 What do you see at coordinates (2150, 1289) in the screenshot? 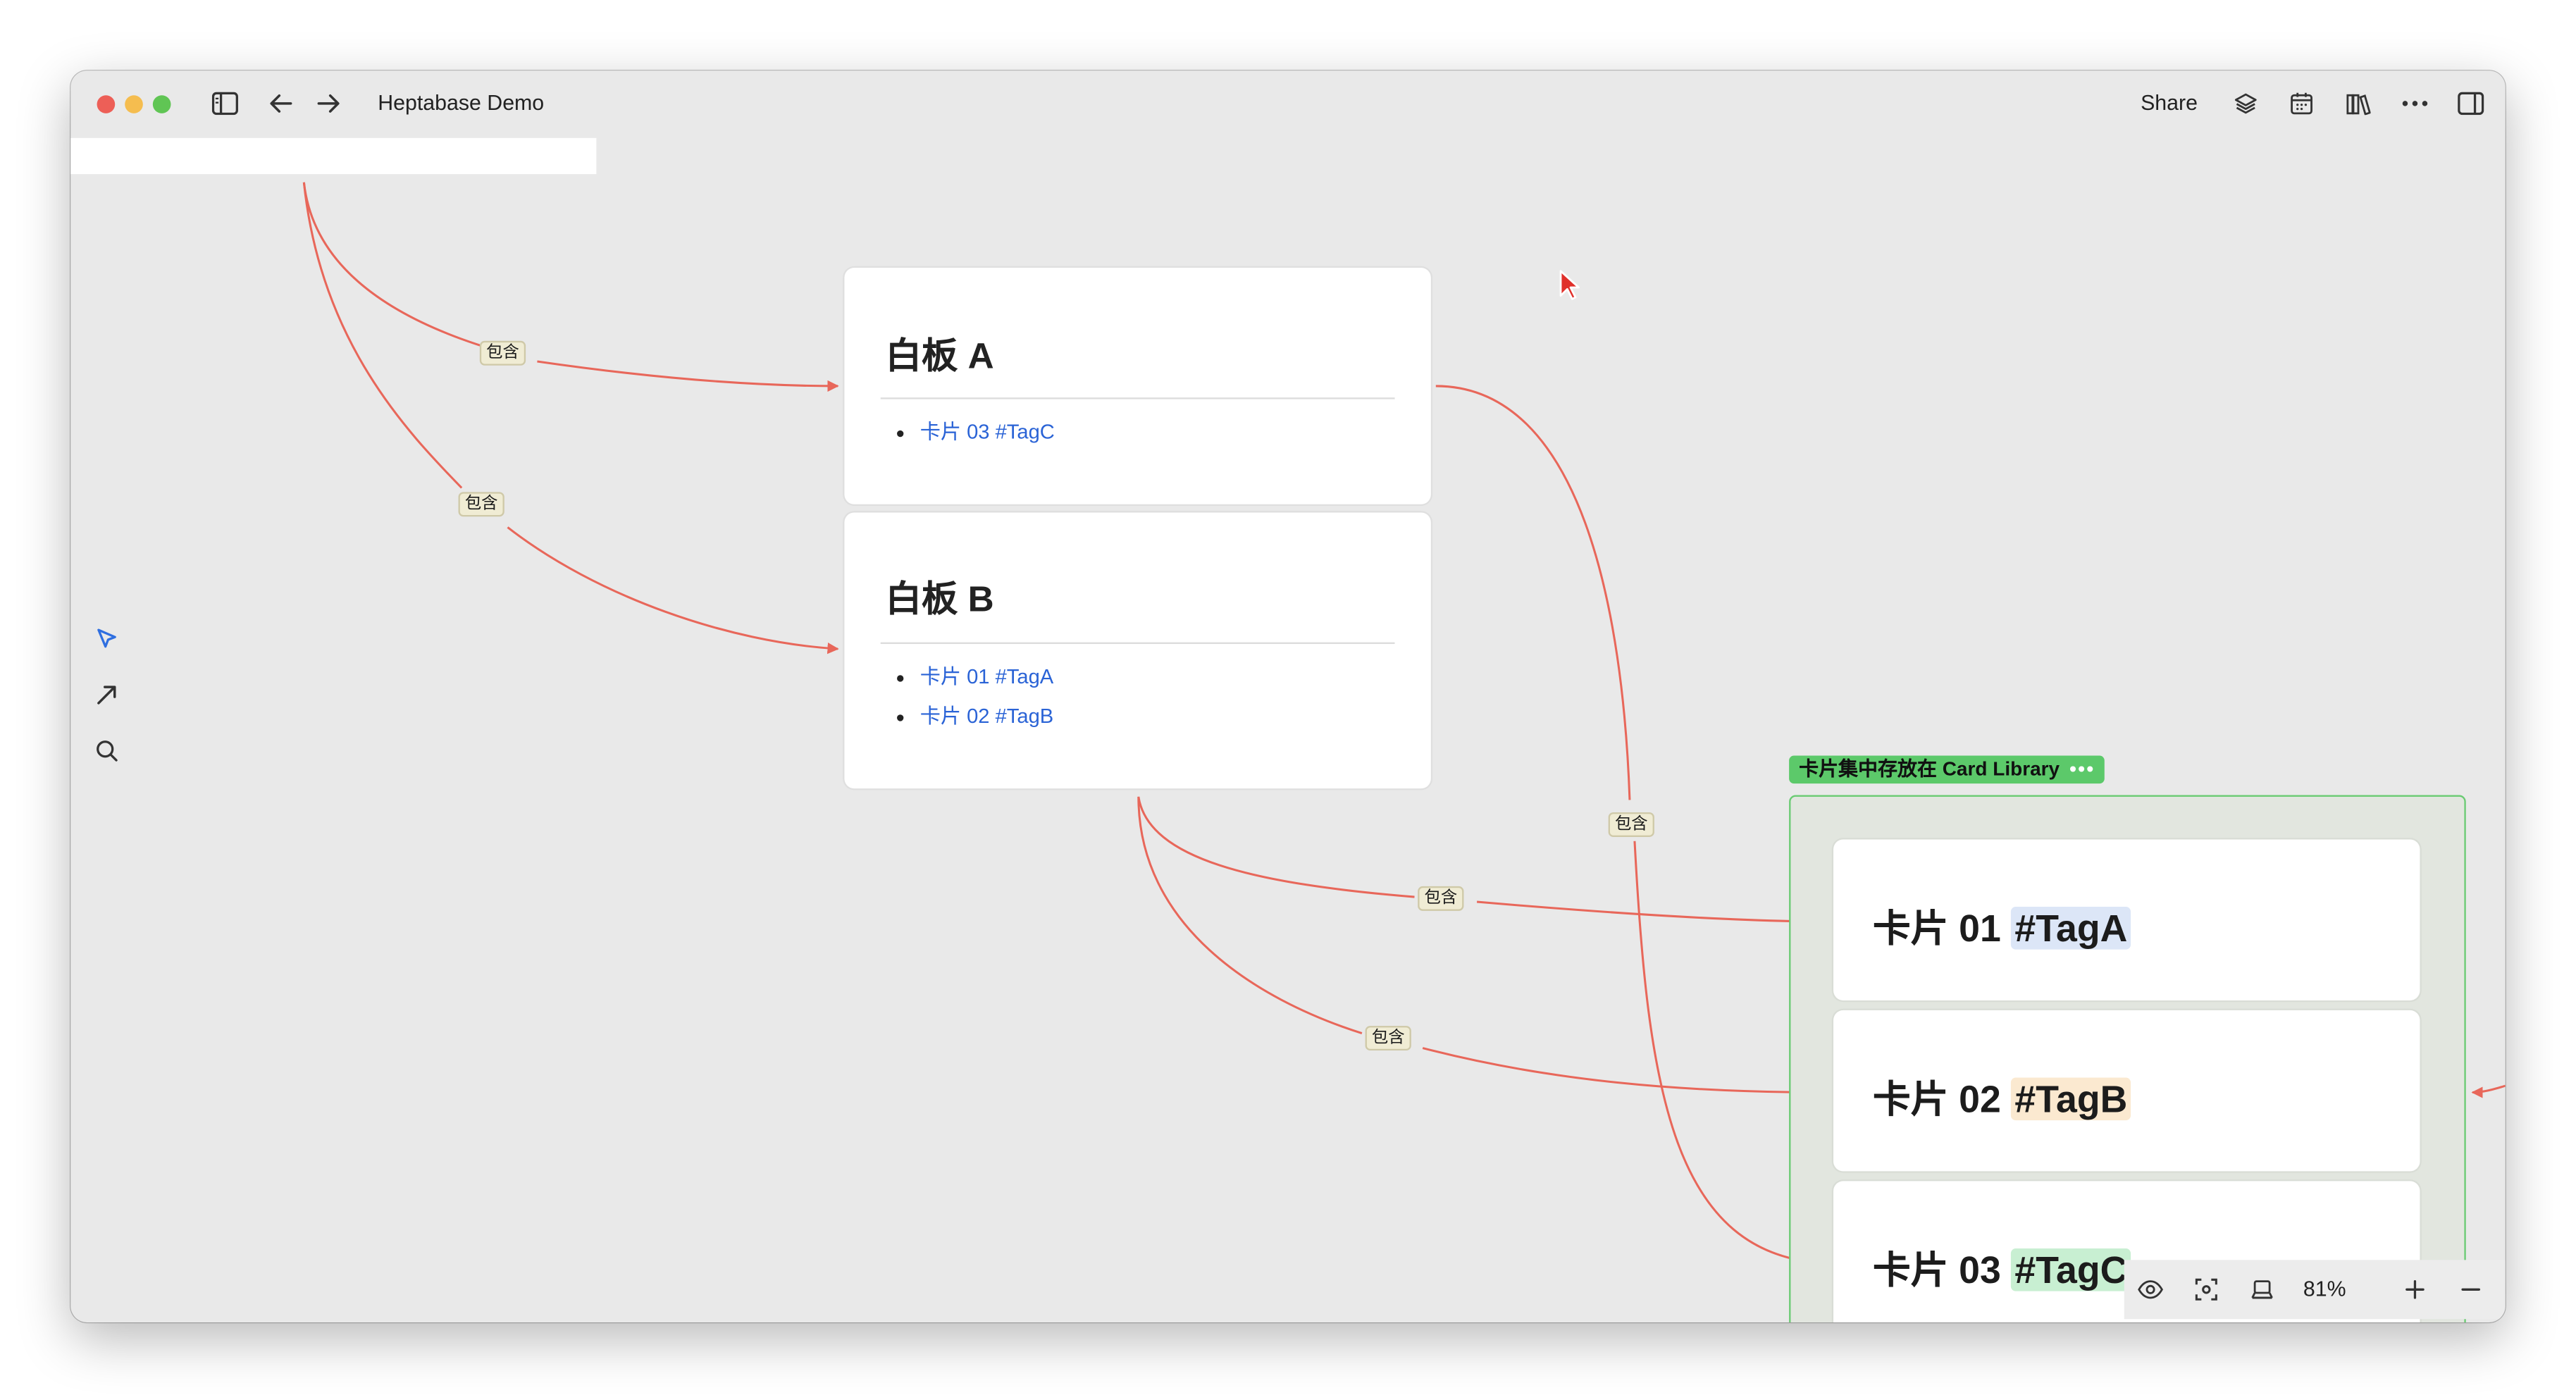
I see `eye-icon` at bounding box center [2150, 1289].